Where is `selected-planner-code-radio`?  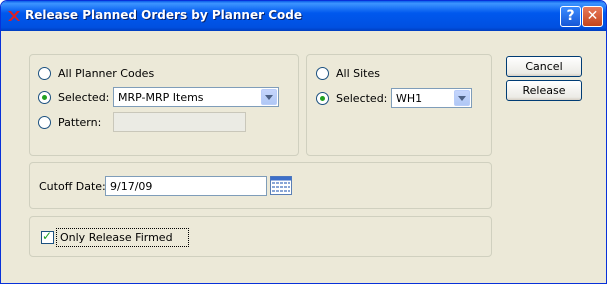 selected-planner-code-radio is located at coordinates (44, 97).